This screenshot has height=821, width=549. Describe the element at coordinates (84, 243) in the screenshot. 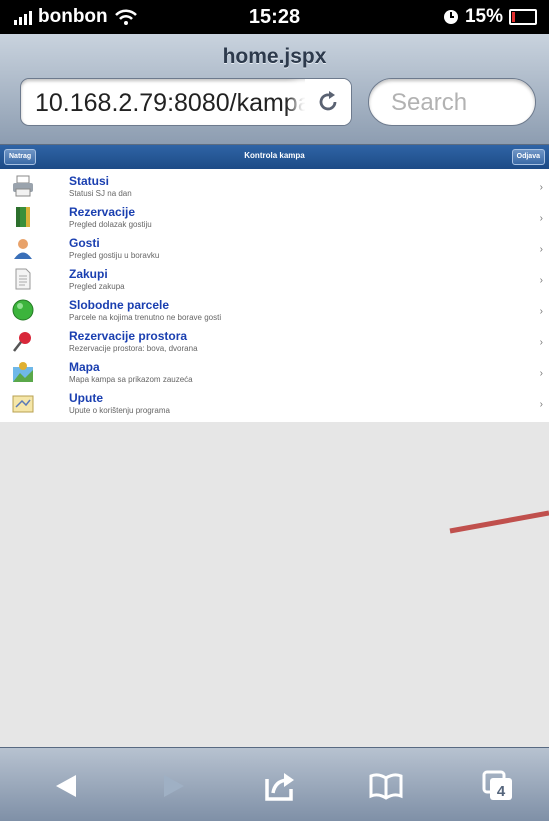

I see `menu-item-title: Gosti` at that location.